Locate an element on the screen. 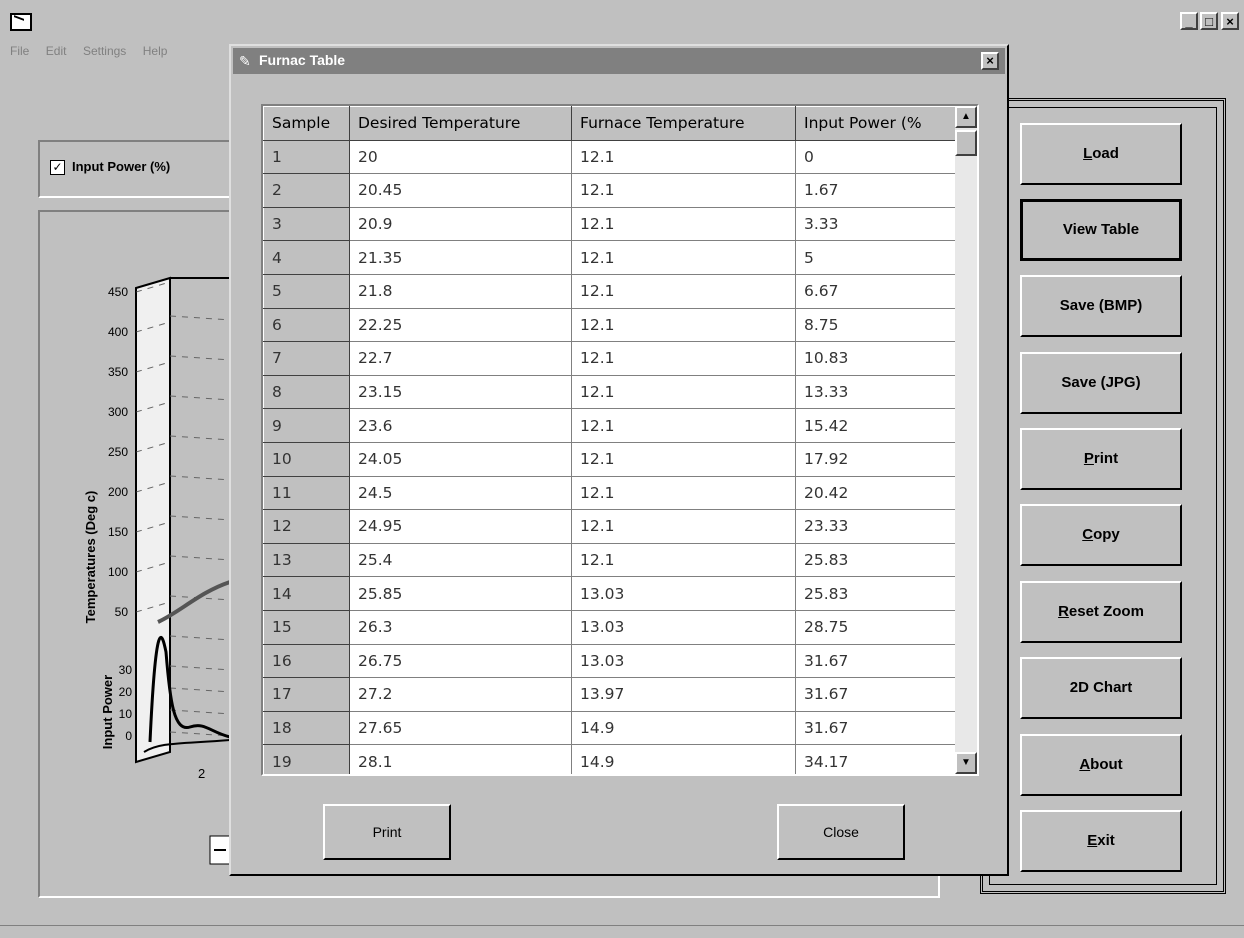 The image size is (1244, 938). about-button: About is located at coordinates (1101, 765).